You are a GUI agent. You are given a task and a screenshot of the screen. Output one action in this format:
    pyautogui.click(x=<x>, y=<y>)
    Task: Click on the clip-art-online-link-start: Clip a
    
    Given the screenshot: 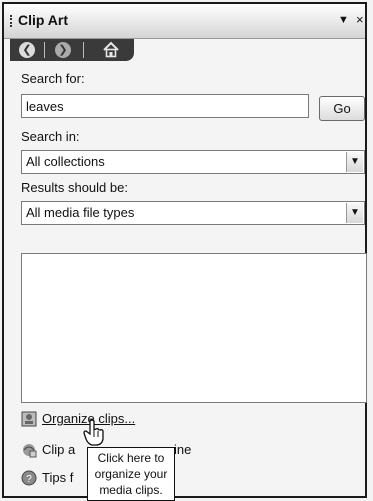 What is the action you would take?
    pyautogui.click(x=58, y=449)
    